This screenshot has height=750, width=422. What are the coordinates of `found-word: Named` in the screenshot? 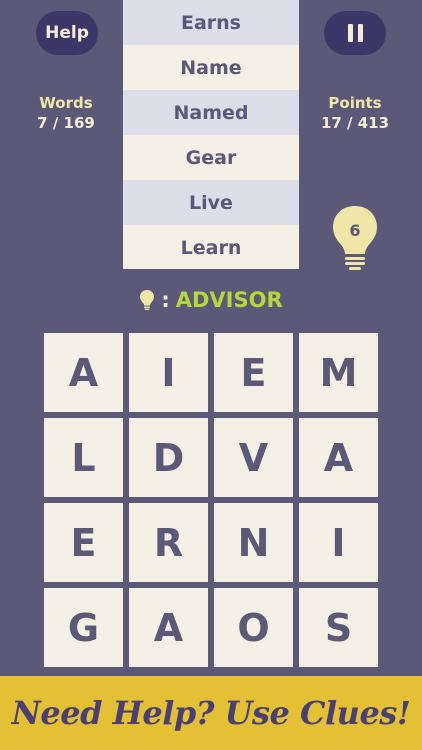 It's located at (211, 112).